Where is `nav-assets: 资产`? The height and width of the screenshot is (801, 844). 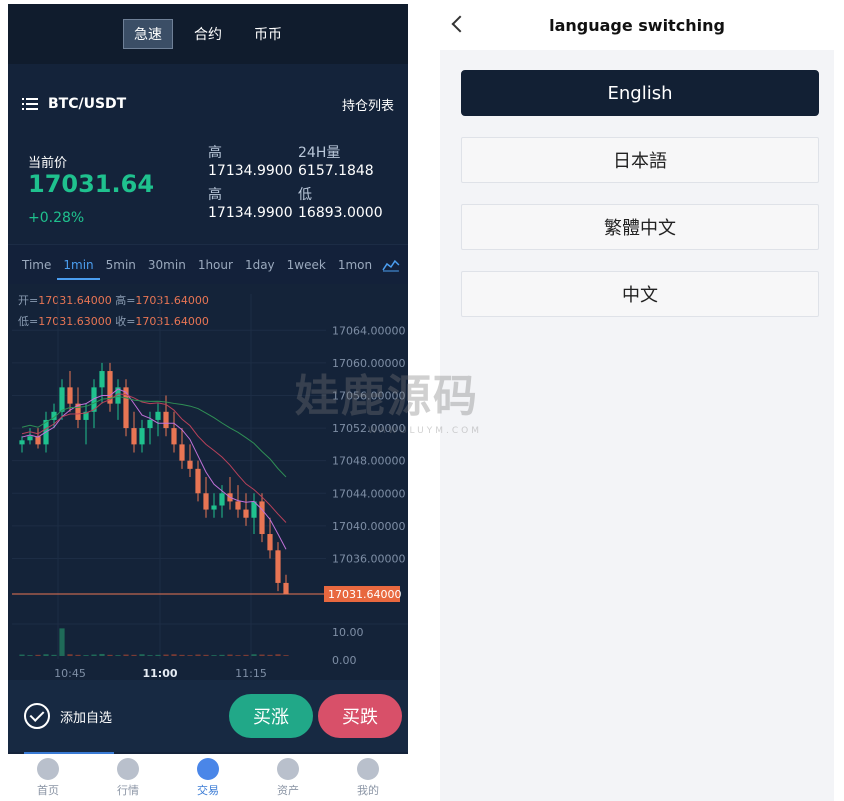 nav-assets: 资产 is located at coordinates (288, 777).